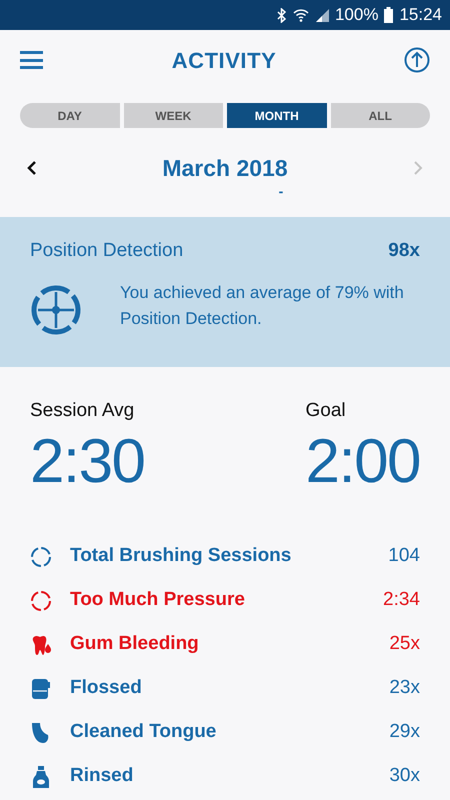 The height and width of the screenshot is (800, 450). What do you see at coordinates (404, 556) in the screenshot?
I see `stat-value: 104` at bounding box center [404, 556].